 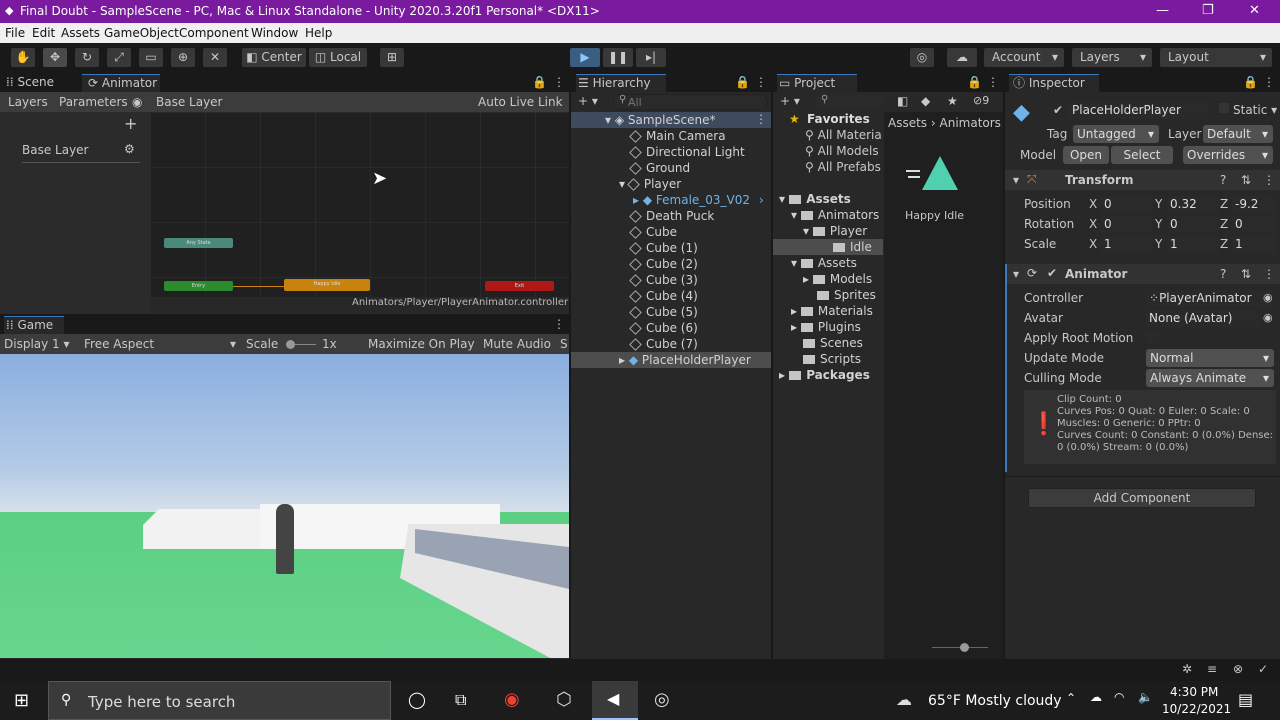 What do you see at coordinates (28, 102) in the screenshot?
I see `layers-tab: Layers` at bounding box center [28, 102].